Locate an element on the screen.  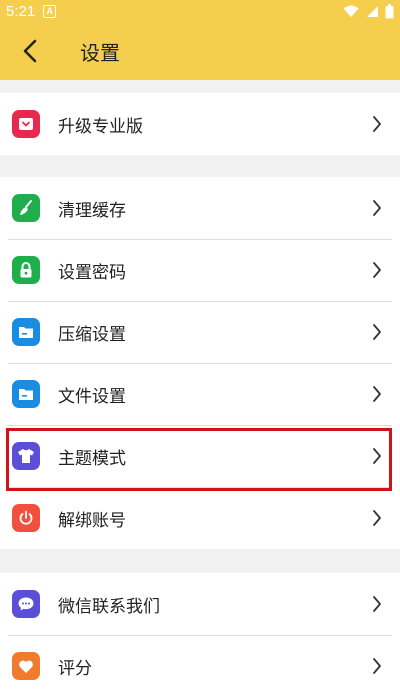
broom-icon is located at coordinates (26, 208).